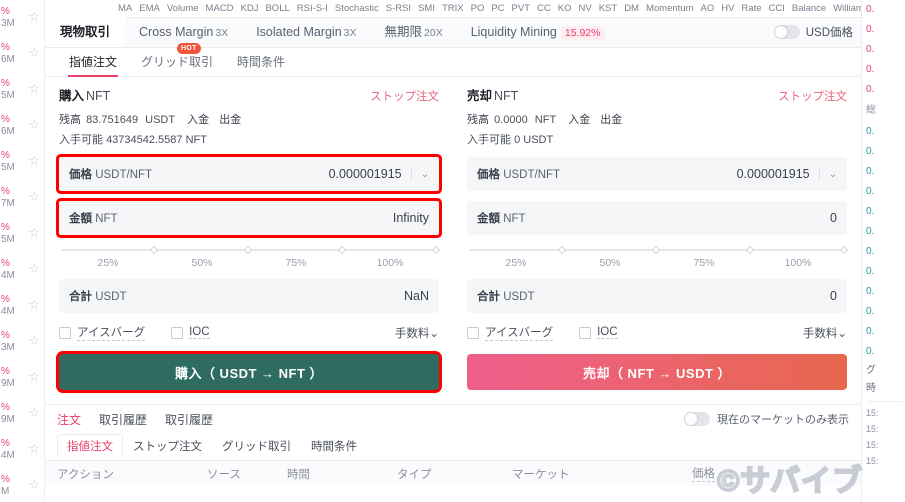 Image resolution: width=905 pixels, height=502 pixels. I want to click on indicator-item: NV, so click(585, 8).